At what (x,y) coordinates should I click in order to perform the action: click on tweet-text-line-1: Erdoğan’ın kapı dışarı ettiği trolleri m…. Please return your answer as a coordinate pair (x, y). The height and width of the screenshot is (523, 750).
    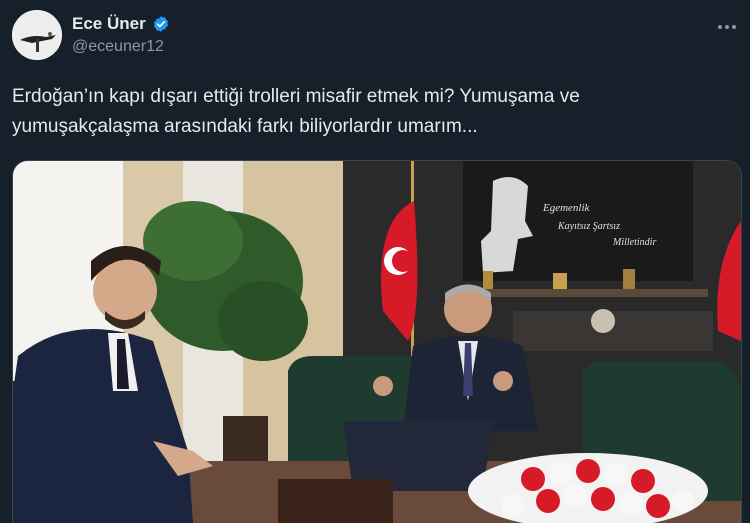
    Looking at the image, I should click on (296, 96).